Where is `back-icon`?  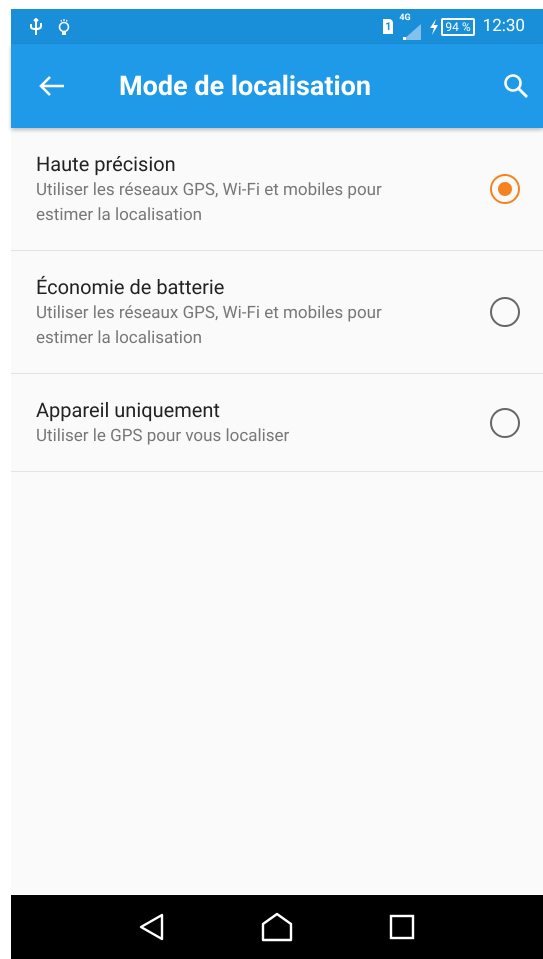 back-icon is located at coordinates (152, 927).